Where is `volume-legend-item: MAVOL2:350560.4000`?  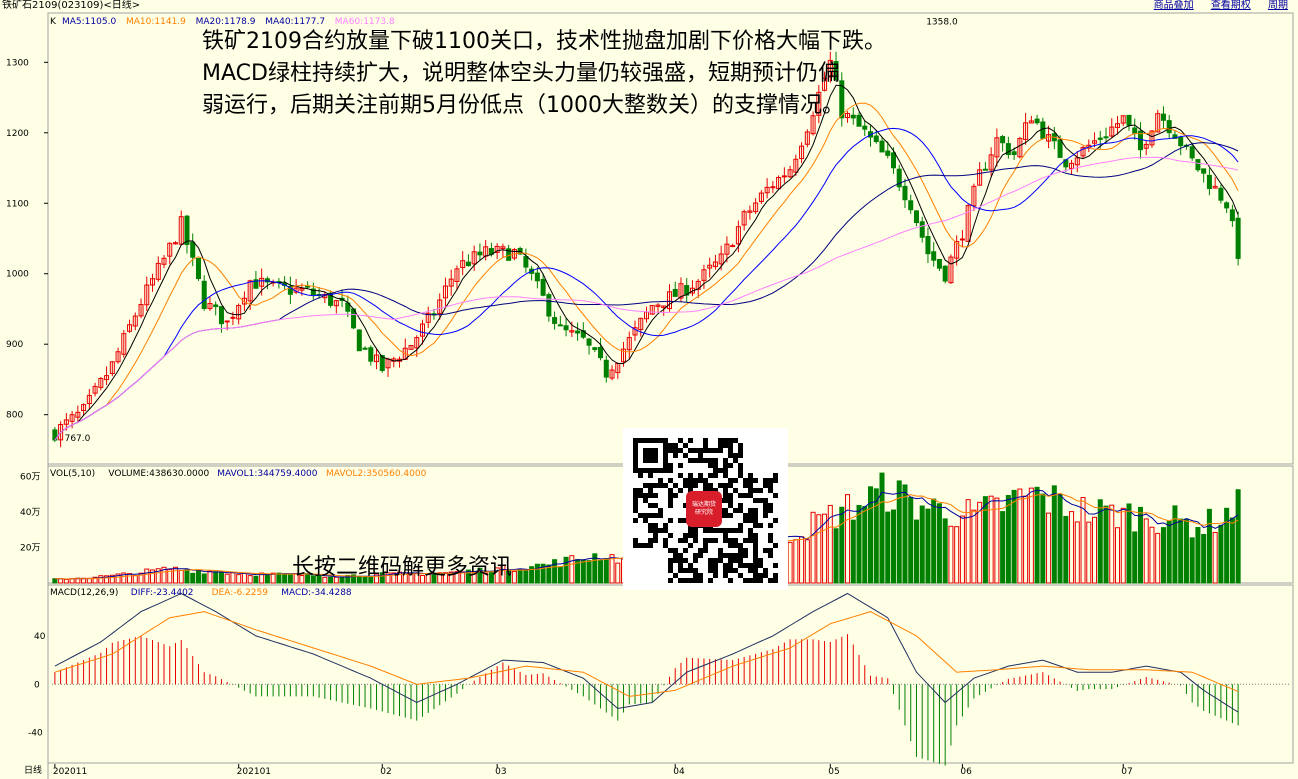
volume-legend-item: MAVOL2:350560.4000 is located at coordinates (376, 474).